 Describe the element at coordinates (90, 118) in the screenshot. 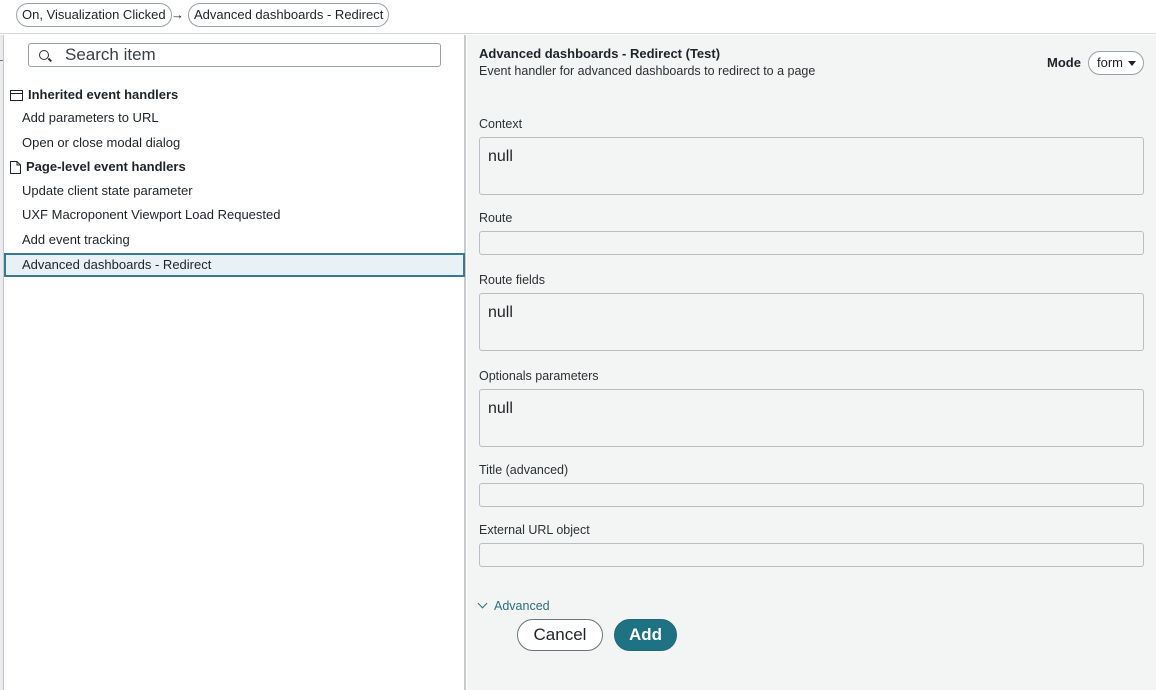

I see `list-item-add-parameters-to-url: Add parameters to URL` at that location.